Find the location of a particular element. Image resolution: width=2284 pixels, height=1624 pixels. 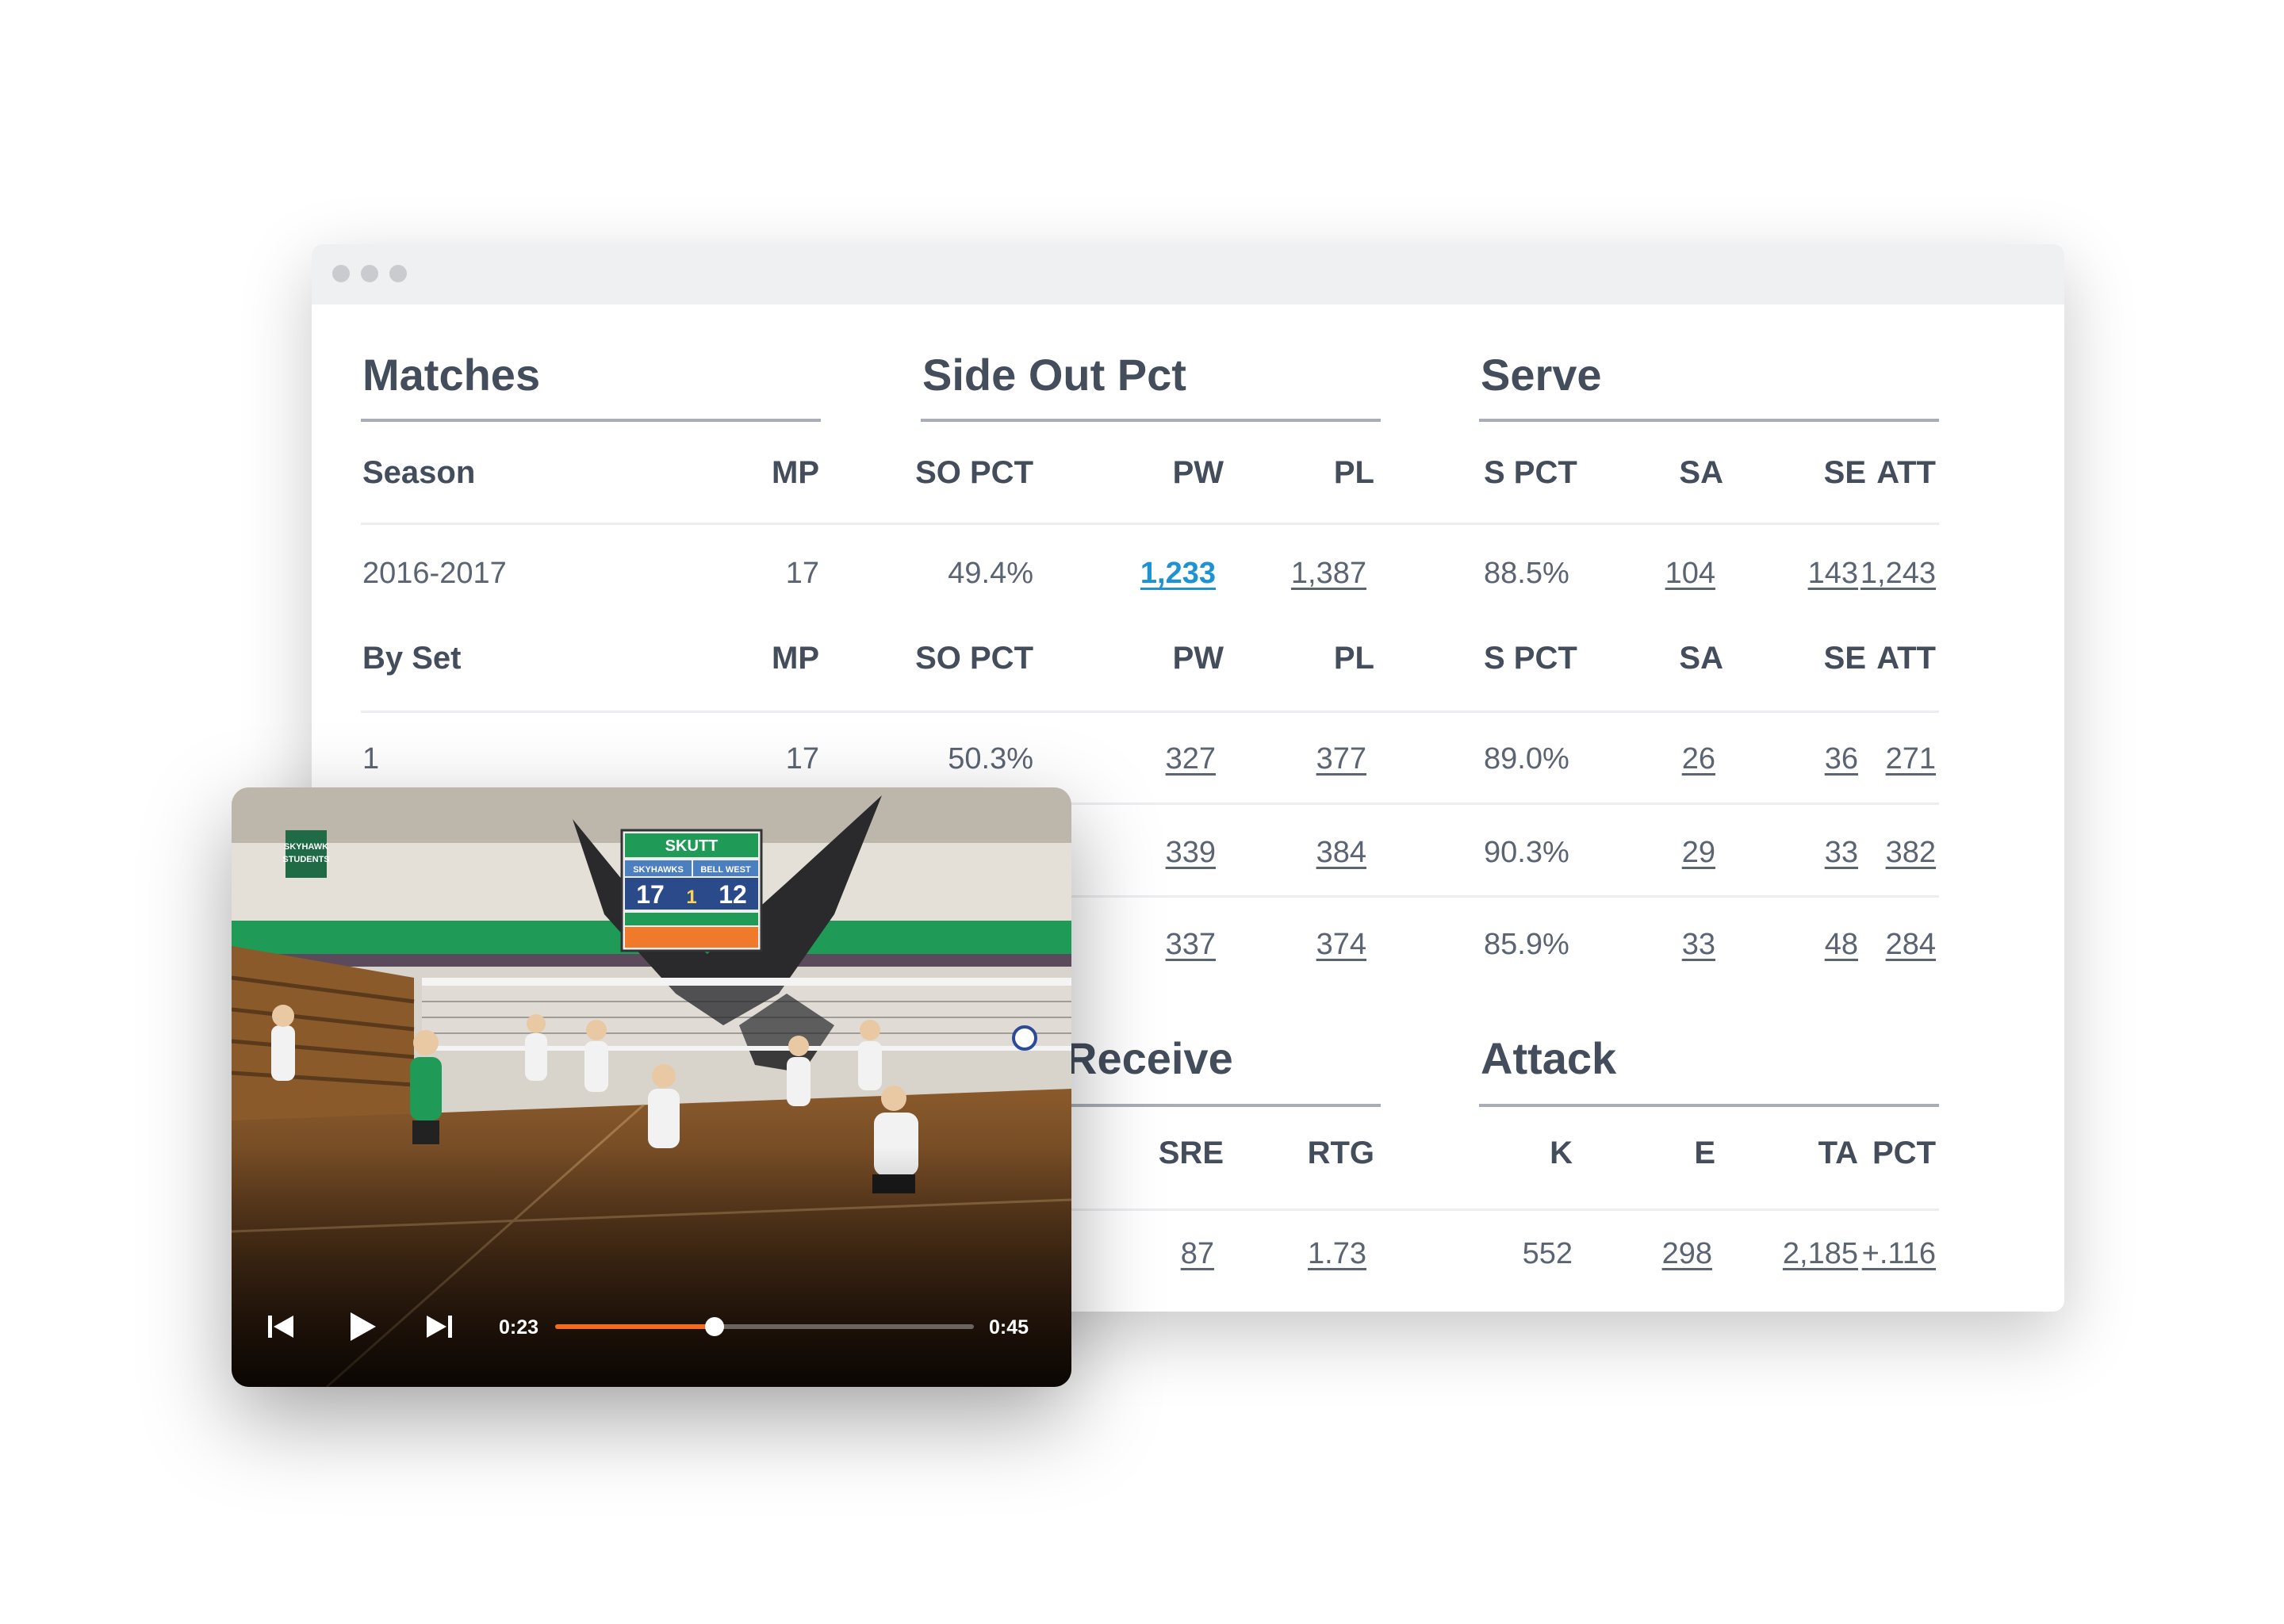

progress-handle is located at coordinates (714, 1326).